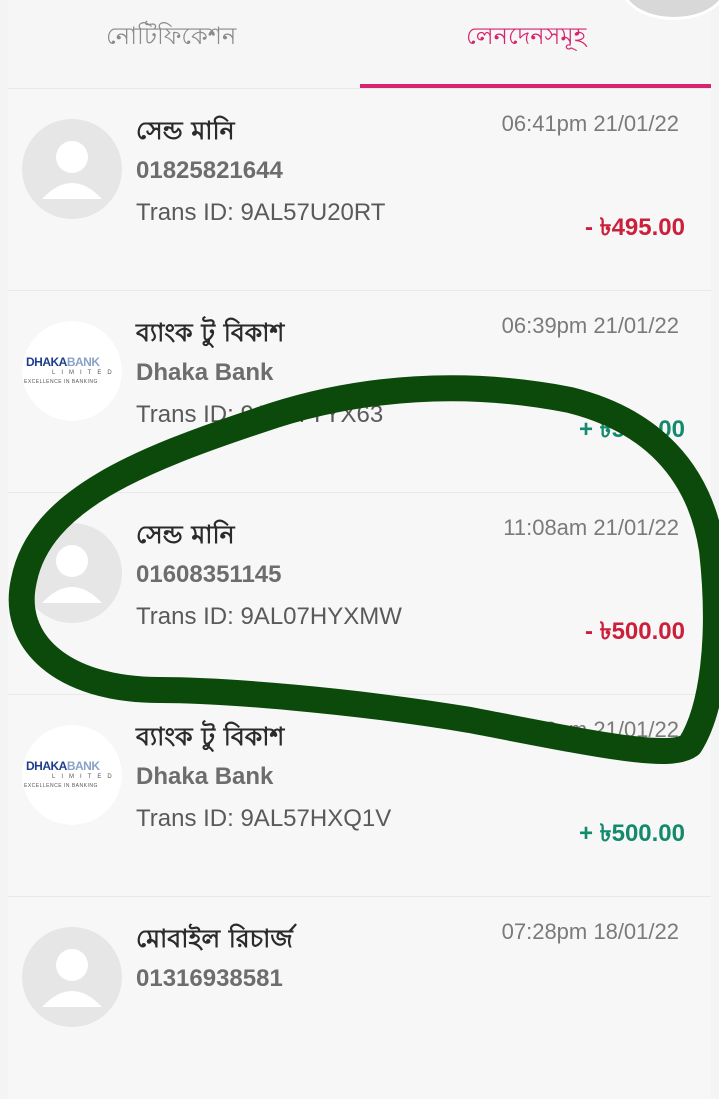 This screenshot has height=1099, width=719. Describe the element at coordinates (591, 527) in the screenshot. I see `transaction-time: 11:08am 21/01/22` at that location.